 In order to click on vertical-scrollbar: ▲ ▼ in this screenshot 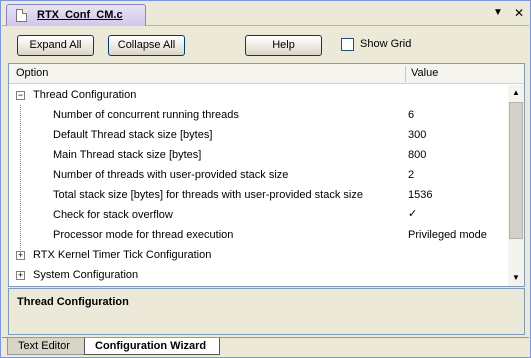, I will do `click(516, 185)`.